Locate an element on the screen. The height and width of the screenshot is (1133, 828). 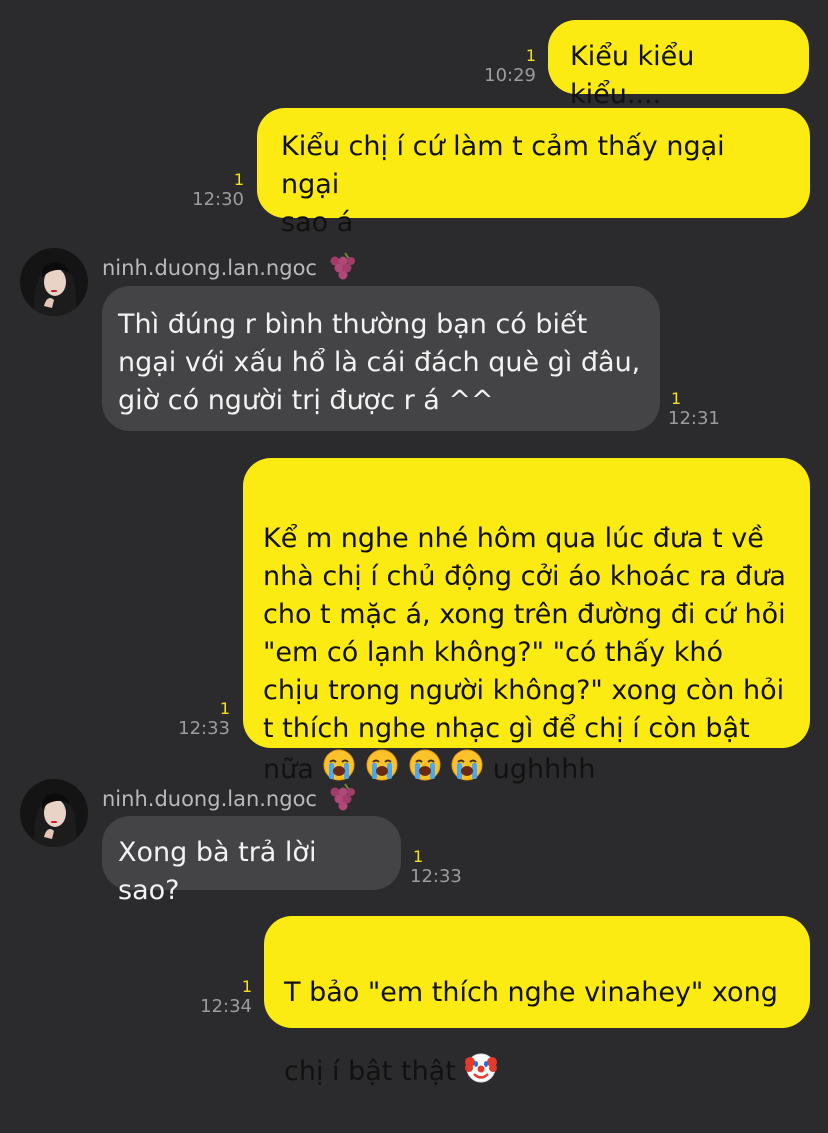
message-text-tail-2: ughhhh is located at coordinates (544, 769).